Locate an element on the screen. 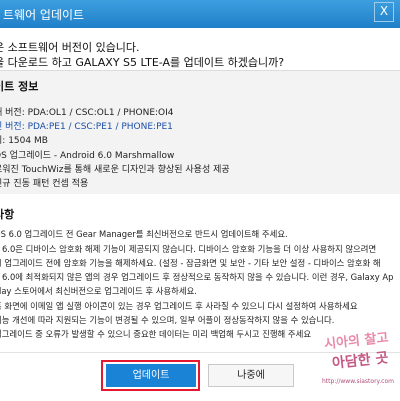 This screenshot has height=401, width=400. watermark-line-2: 아담한 곳 is located at coordinates (360, 361).